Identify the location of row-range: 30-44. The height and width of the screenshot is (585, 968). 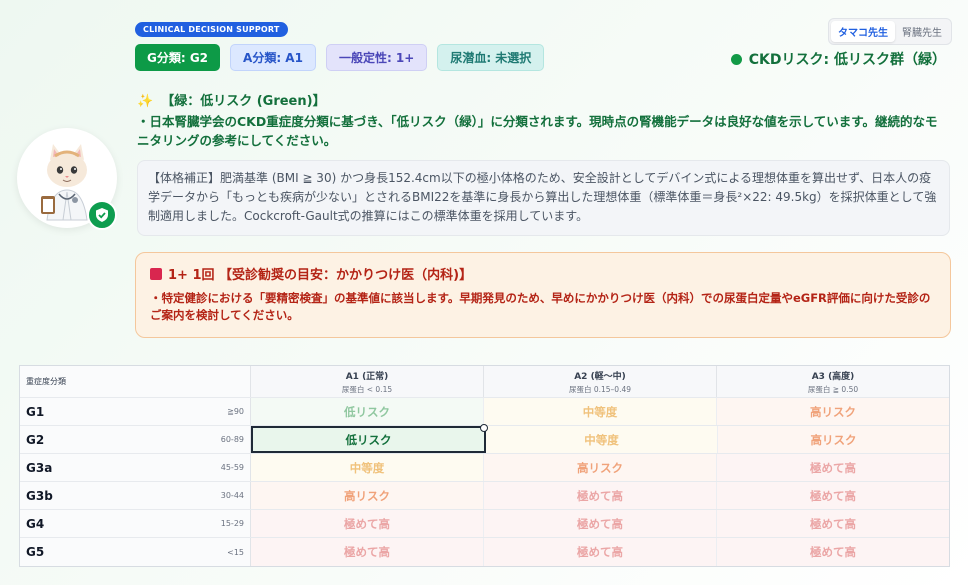
(232, 495).